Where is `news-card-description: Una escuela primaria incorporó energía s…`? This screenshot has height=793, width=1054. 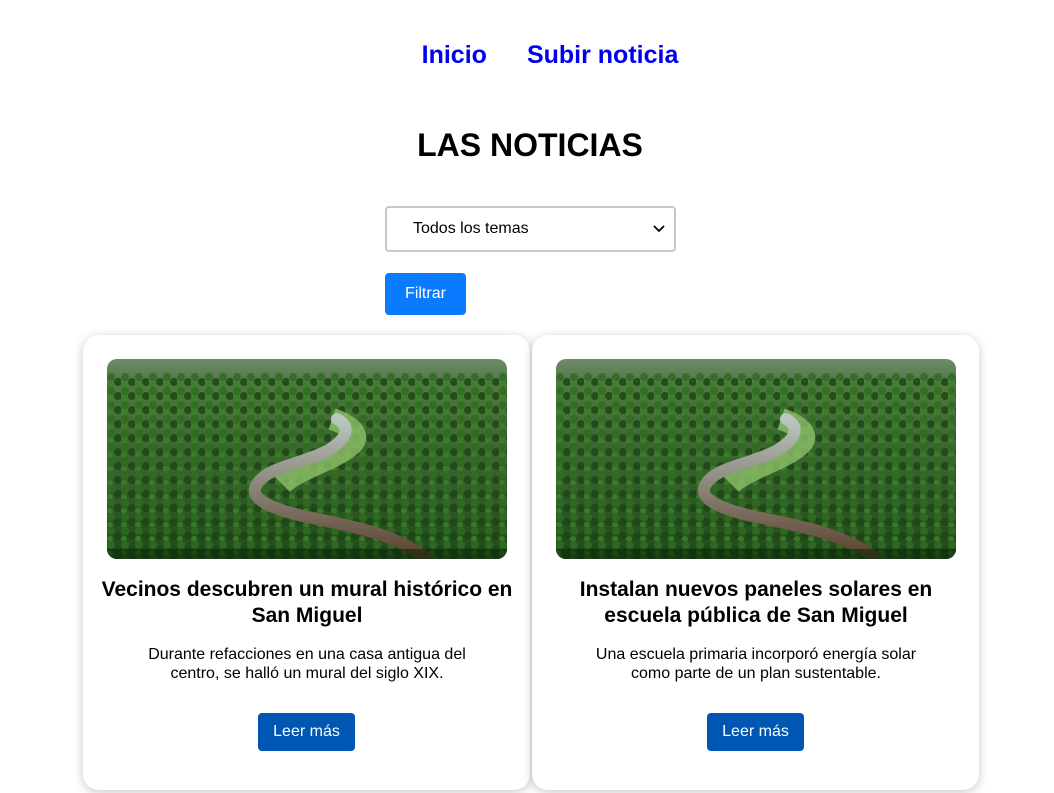 news-card-description: Una escuela primaria incorporó energía s… is located at coordinates (756, 664).